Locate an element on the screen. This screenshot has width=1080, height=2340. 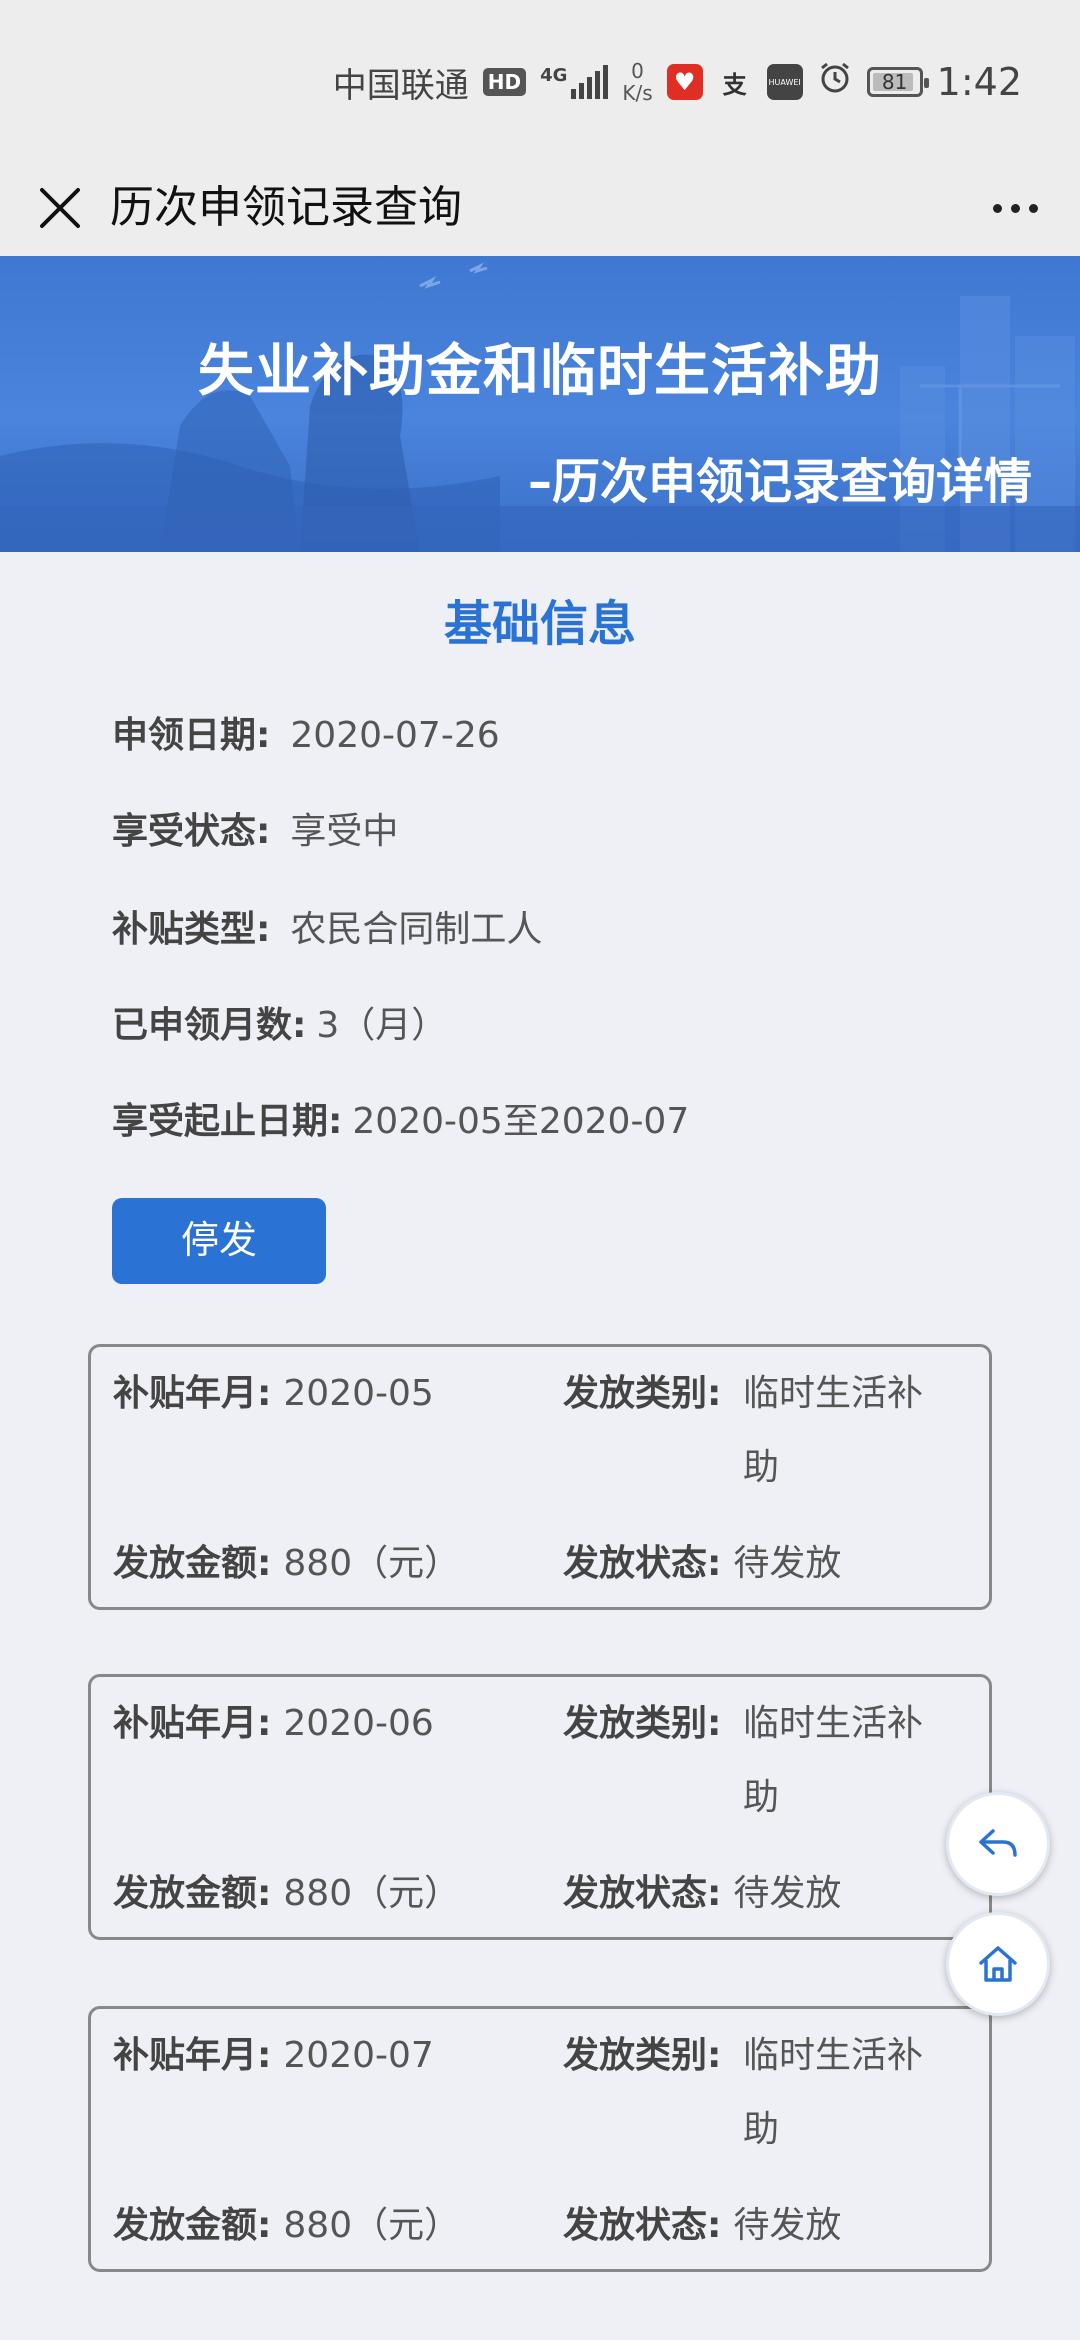
info-row-subsidy-type: 补贴类型: 农民合同制工人 is located at coordinates (327, 930).